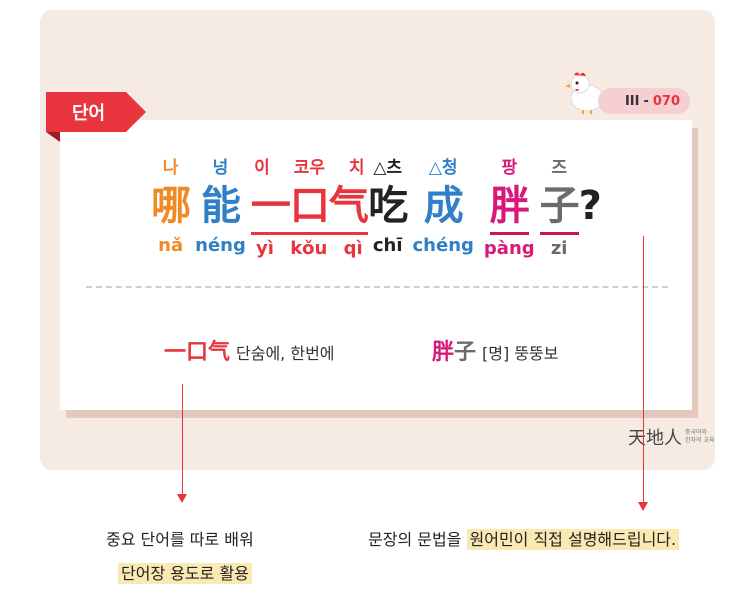  Describe the element at coordinates (180, 539) in the screenshot. I see `left-caption-line1: 중요 단어를 따로 배워` at that location.